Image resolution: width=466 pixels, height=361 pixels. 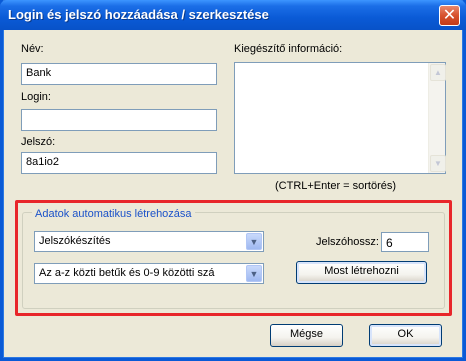 What do you see at coordinates (306, 335) in the screenshot?
I see `cancel-button: Mégse` at bounding box center [306, 335].